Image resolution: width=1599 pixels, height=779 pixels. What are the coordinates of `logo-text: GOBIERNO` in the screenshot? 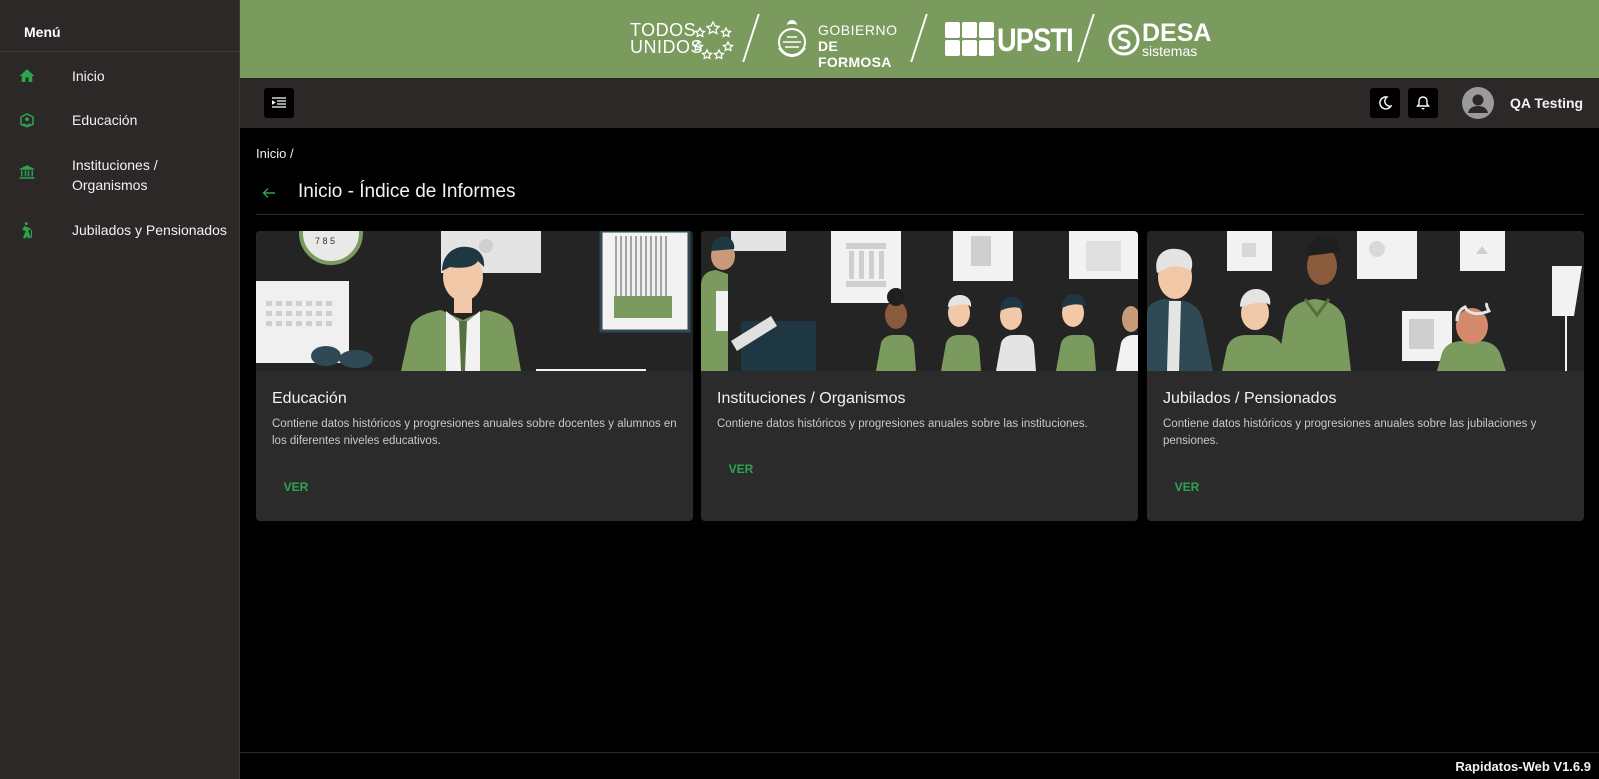 It's located at (858, 30).